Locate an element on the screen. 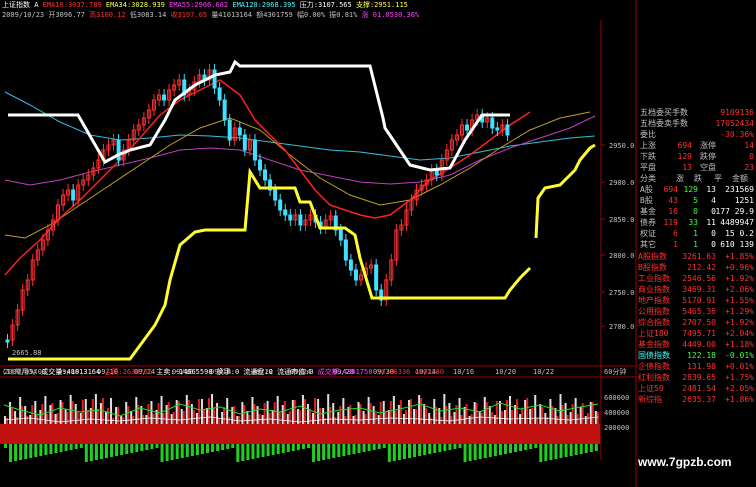 This screenshot has height=487, width=756. turnover: 换手:0 is located at coordinates (228, 372).